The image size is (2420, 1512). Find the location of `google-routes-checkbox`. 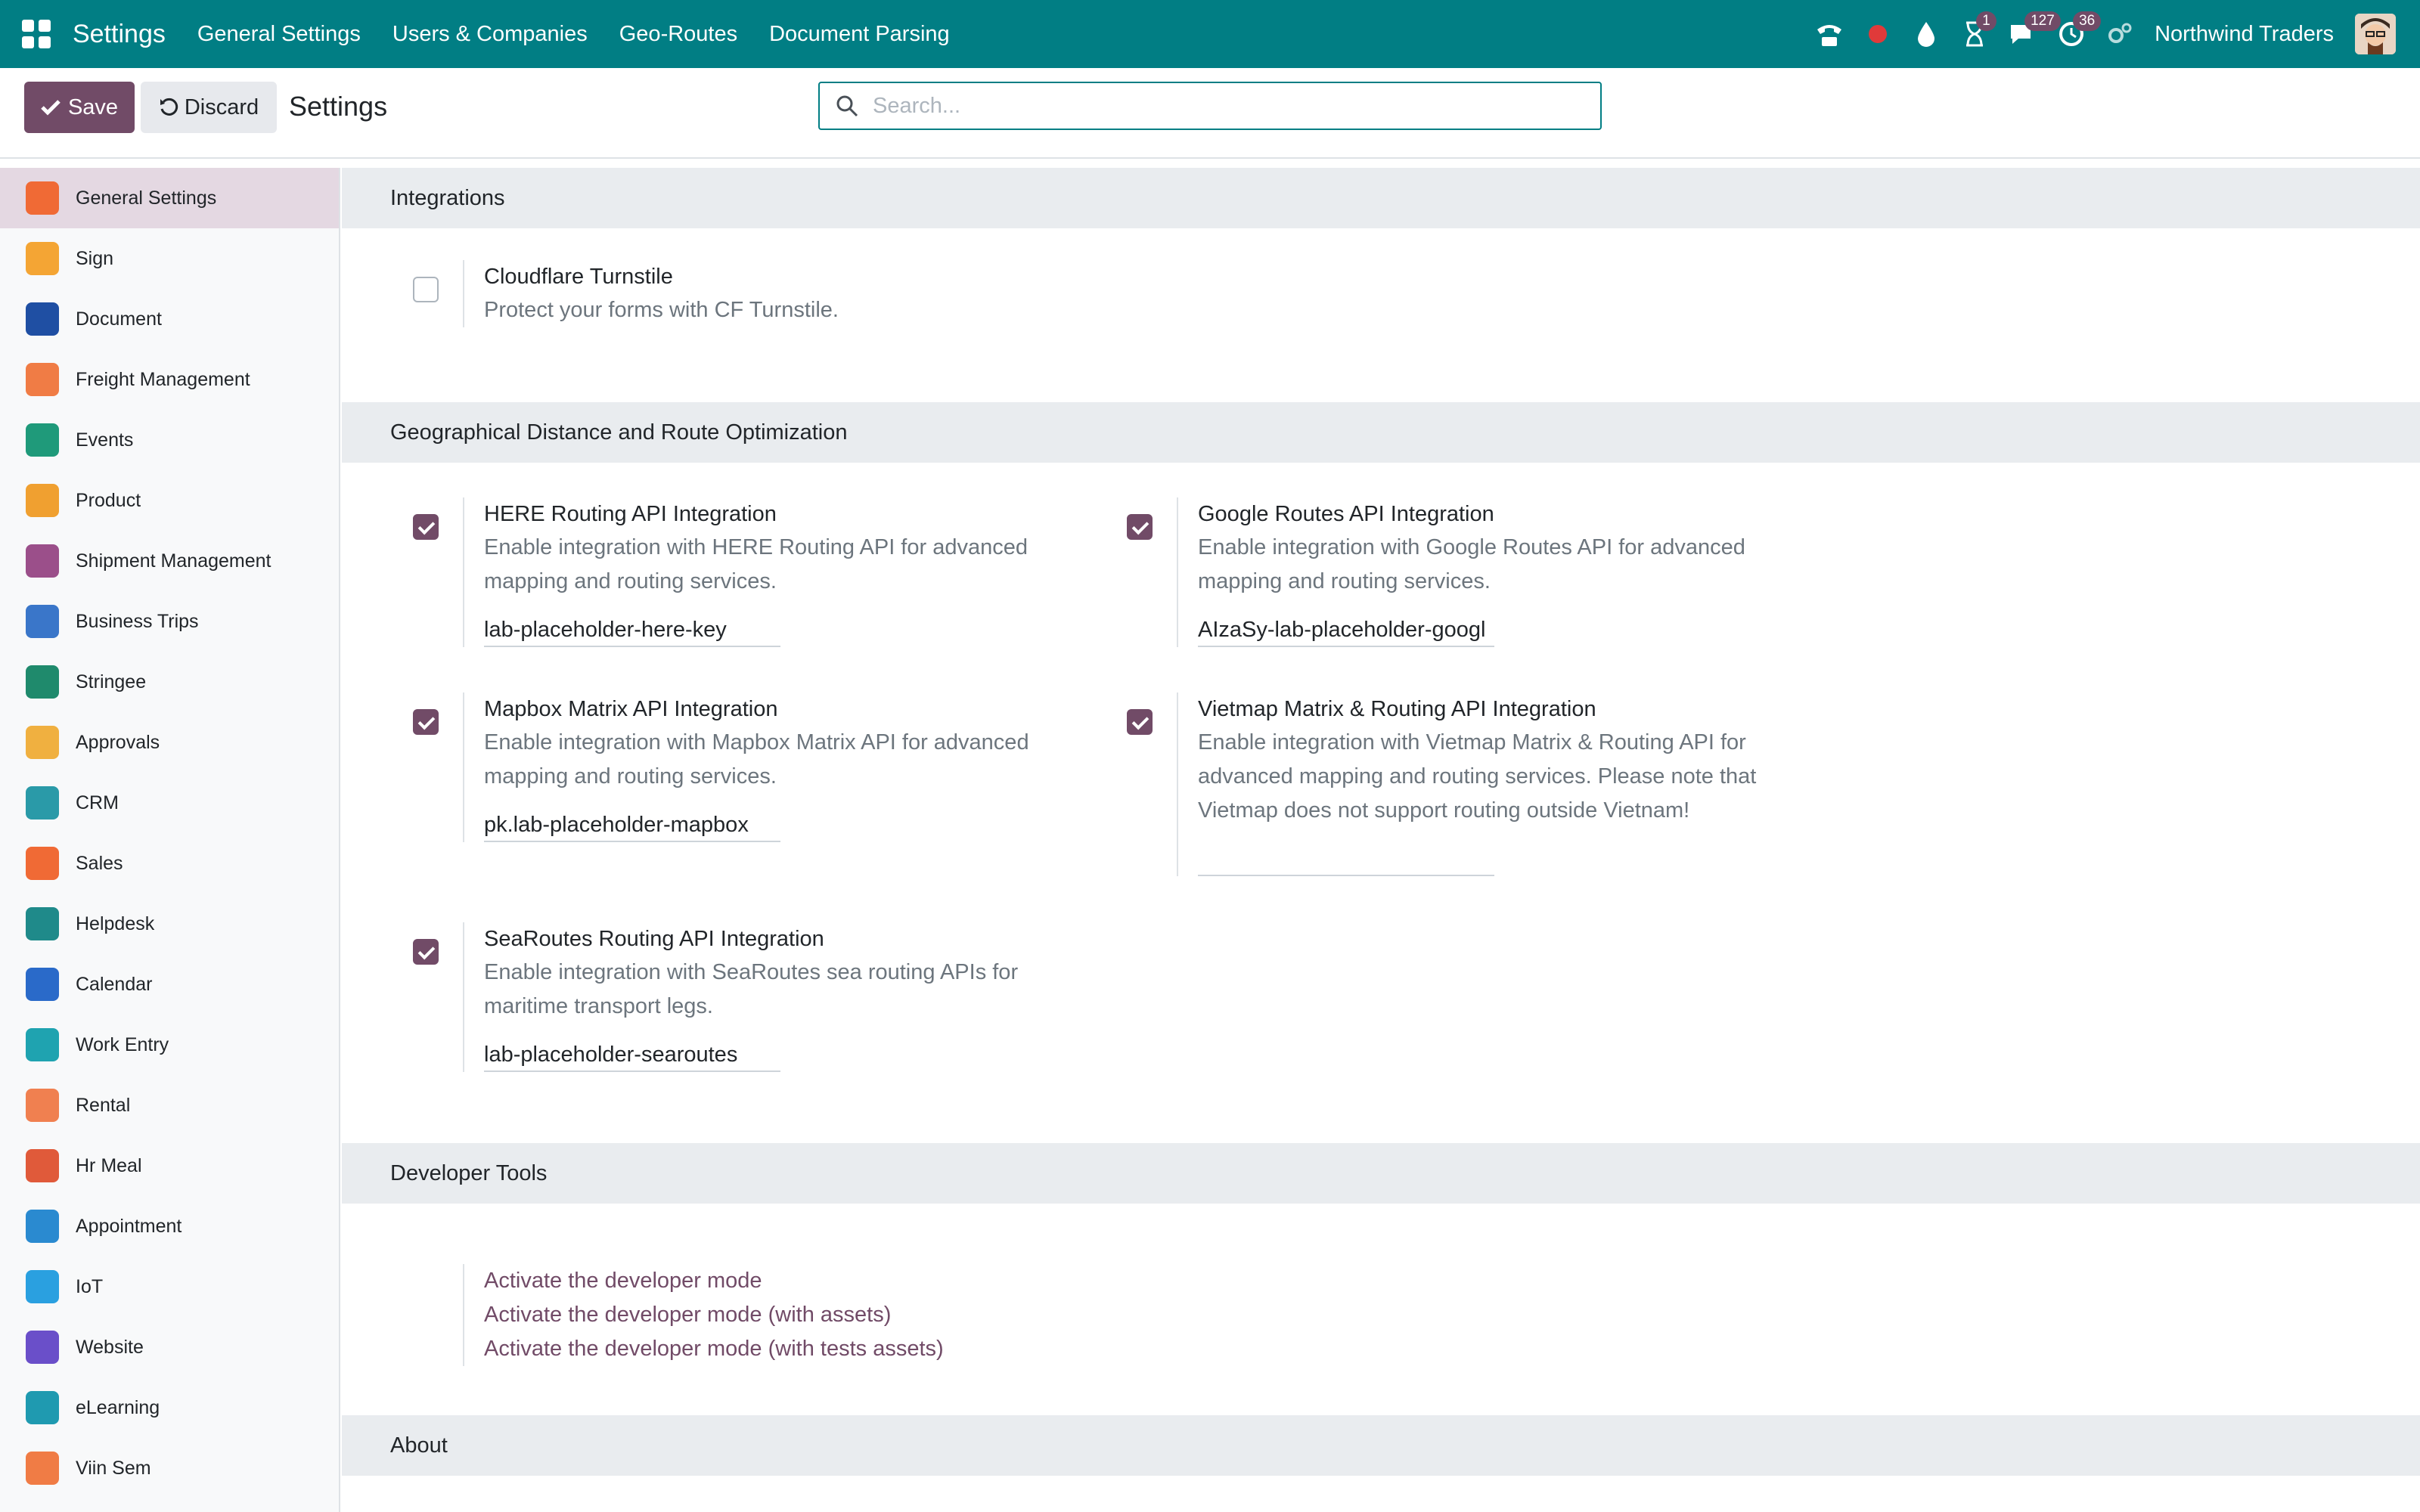

google-routes-checkbox is located at coordinates (1140, 527).